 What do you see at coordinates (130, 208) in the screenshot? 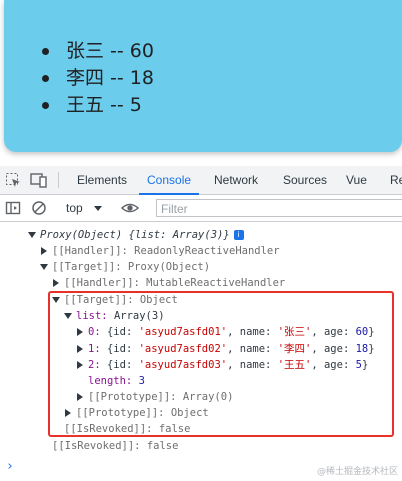
I see `eye-icon` at bounding box center [130, 208].